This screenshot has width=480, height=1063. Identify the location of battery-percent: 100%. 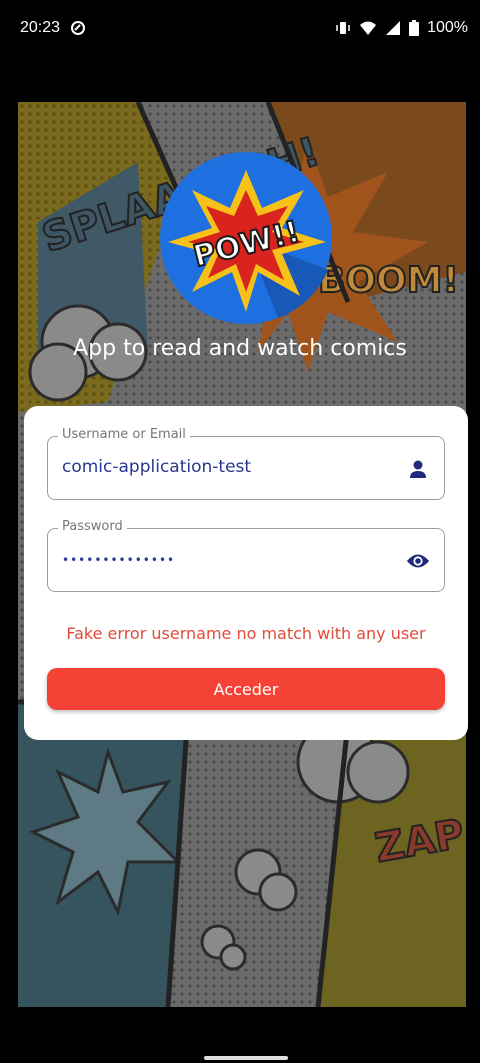
(447, 27).